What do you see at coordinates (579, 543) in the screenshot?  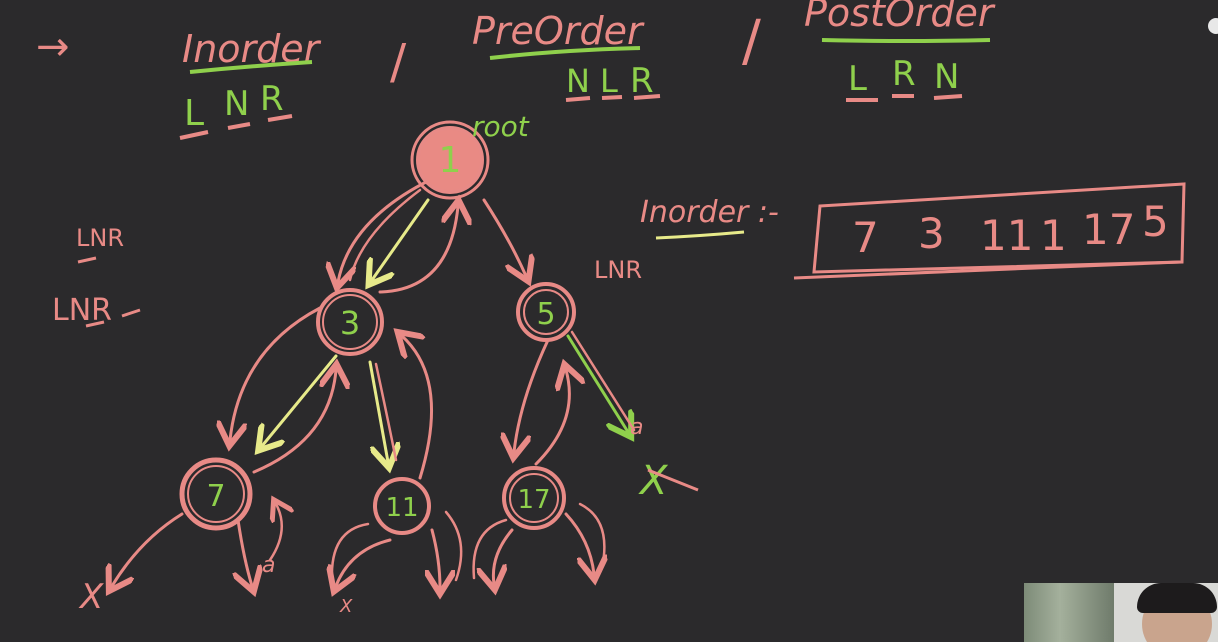 I see `edge-rightleft-nullright` at bounding box center [579, 543].